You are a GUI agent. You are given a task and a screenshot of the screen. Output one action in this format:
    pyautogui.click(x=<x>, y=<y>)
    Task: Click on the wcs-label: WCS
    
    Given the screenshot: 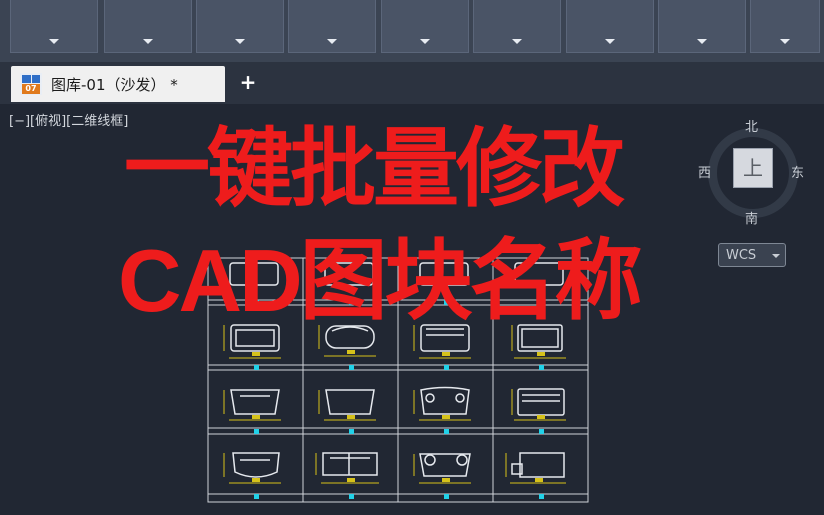 What is the action you would take?
    pyautogui.click(x=741, y=255)
    